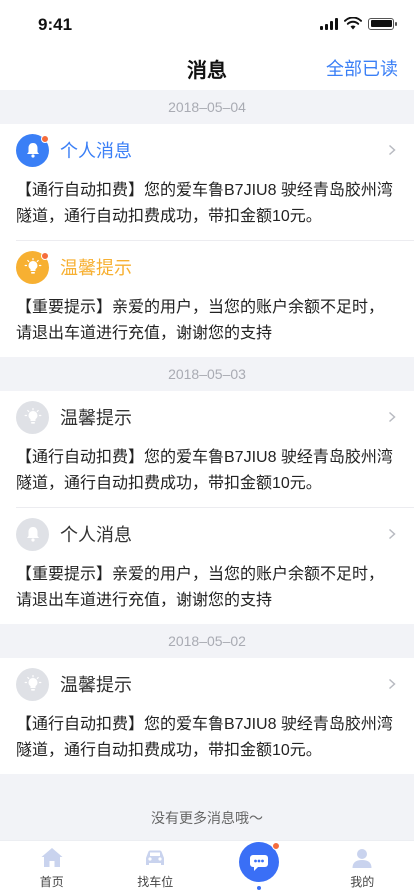 This screenshot has height=896, width=414. What do you see at coordinates (51, 882) in the screenshot?
I see `tab-label: 首页` at bounding box center [51, 882].